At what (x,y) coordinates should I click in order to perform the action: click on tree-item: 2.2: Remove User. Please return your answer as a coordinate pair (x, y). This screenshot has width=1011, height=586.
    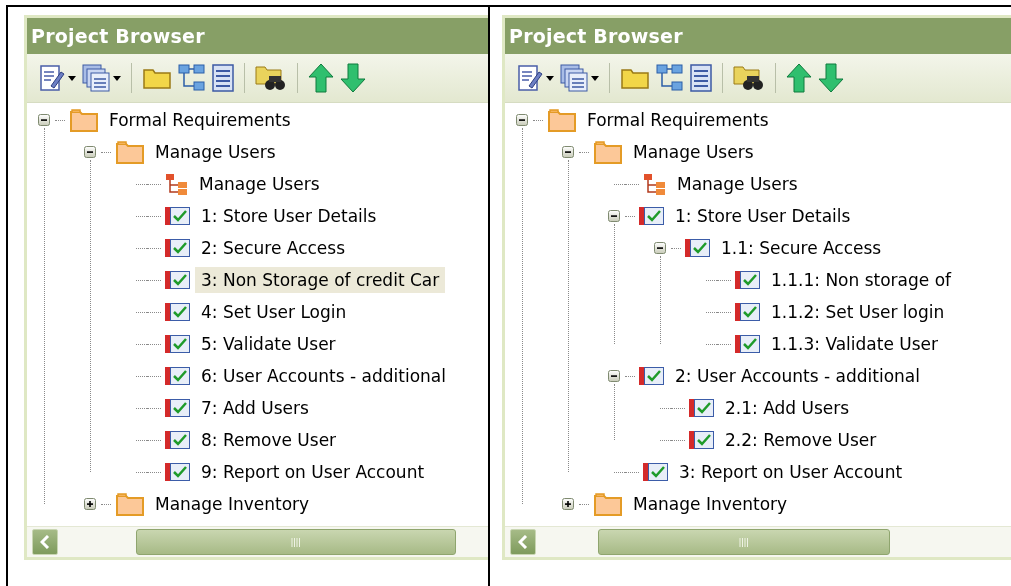
    Looking at the image, I should click on (801, 440).